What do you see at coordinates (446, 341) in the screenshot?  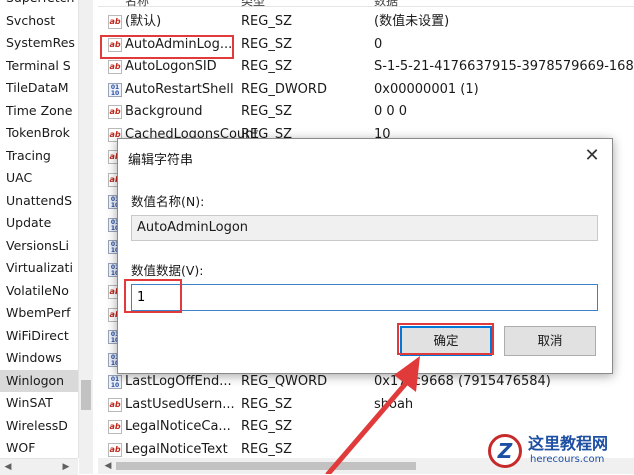 I see `ok-button: 确定` at bounding box center [446, 341].